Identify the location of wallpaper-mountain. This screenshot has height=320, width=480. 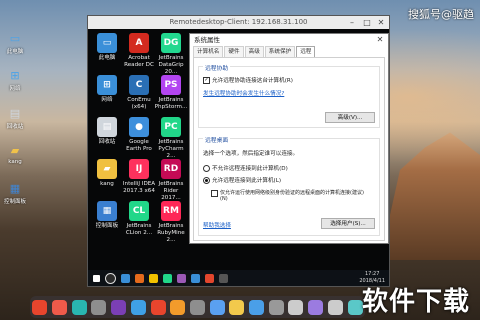
(430, 196).